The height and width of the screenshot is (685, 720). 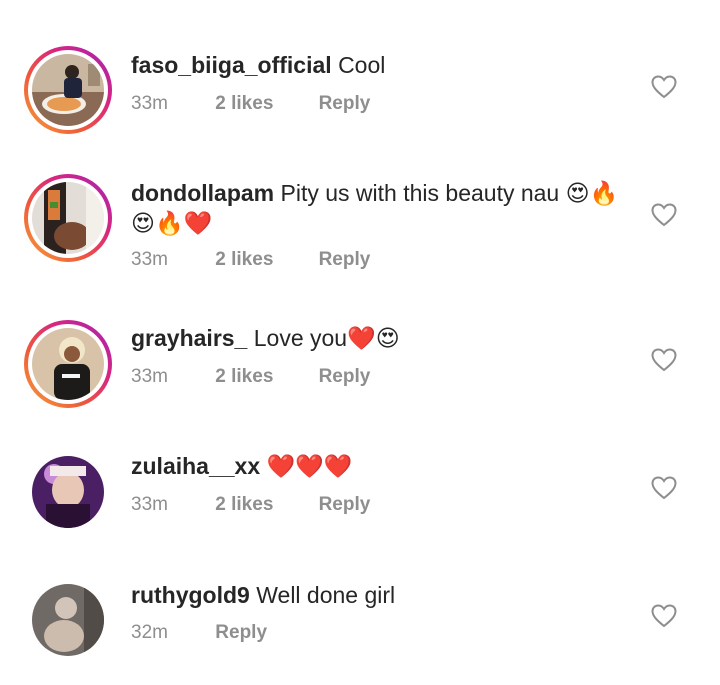 What do you see at coordinates (326, 595) in the screenshot?
I see `comment-text: Well done girl` at bounding box center [326, 595].